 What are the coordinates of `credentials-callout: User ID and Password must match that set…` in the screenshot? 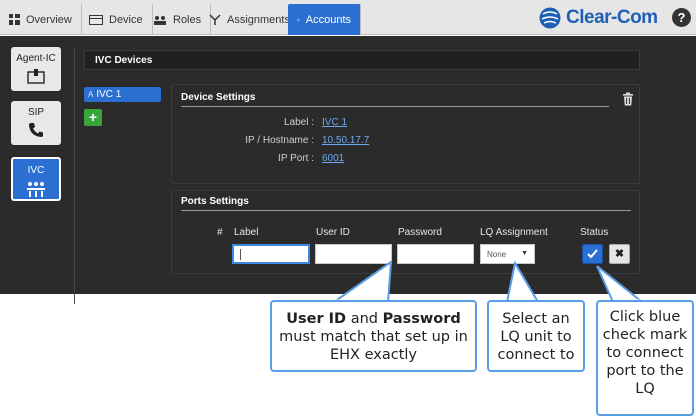 It's located at (373, 336).